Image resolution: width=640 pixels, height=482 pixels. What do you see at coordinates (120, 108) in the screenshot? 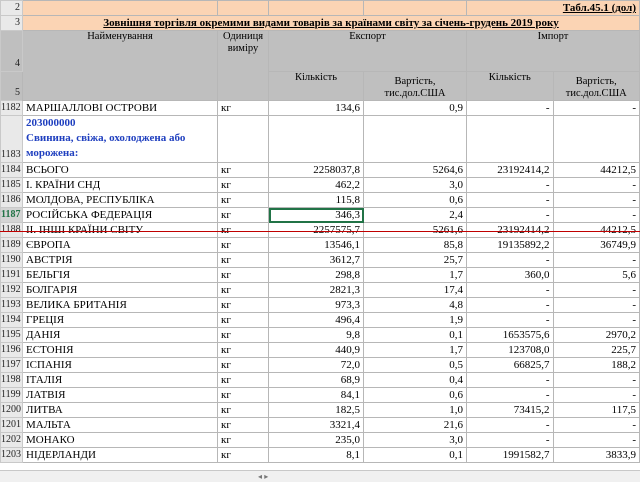
I see `cell-name: МАРШАЛЛОВІ ОСТРОВИ` at bounding box center [120, 108].